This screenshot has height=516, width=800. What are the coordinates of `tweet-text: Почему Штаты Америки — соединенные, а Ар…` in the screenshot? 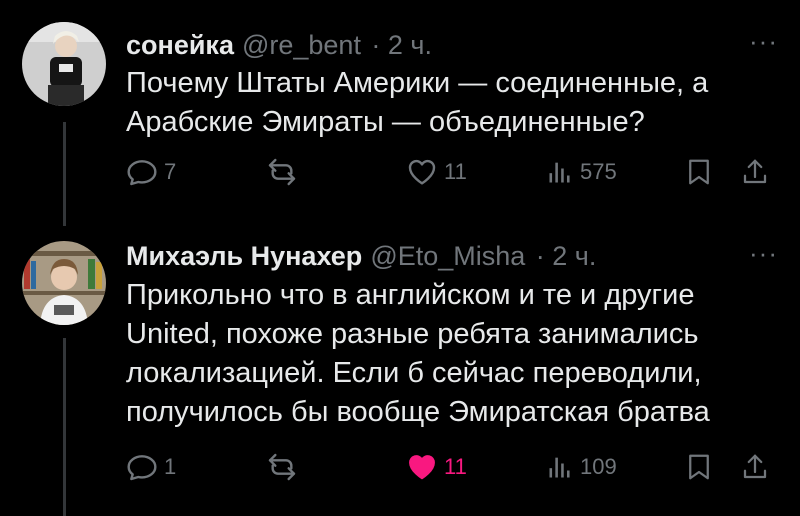 It's located at (446, 103).